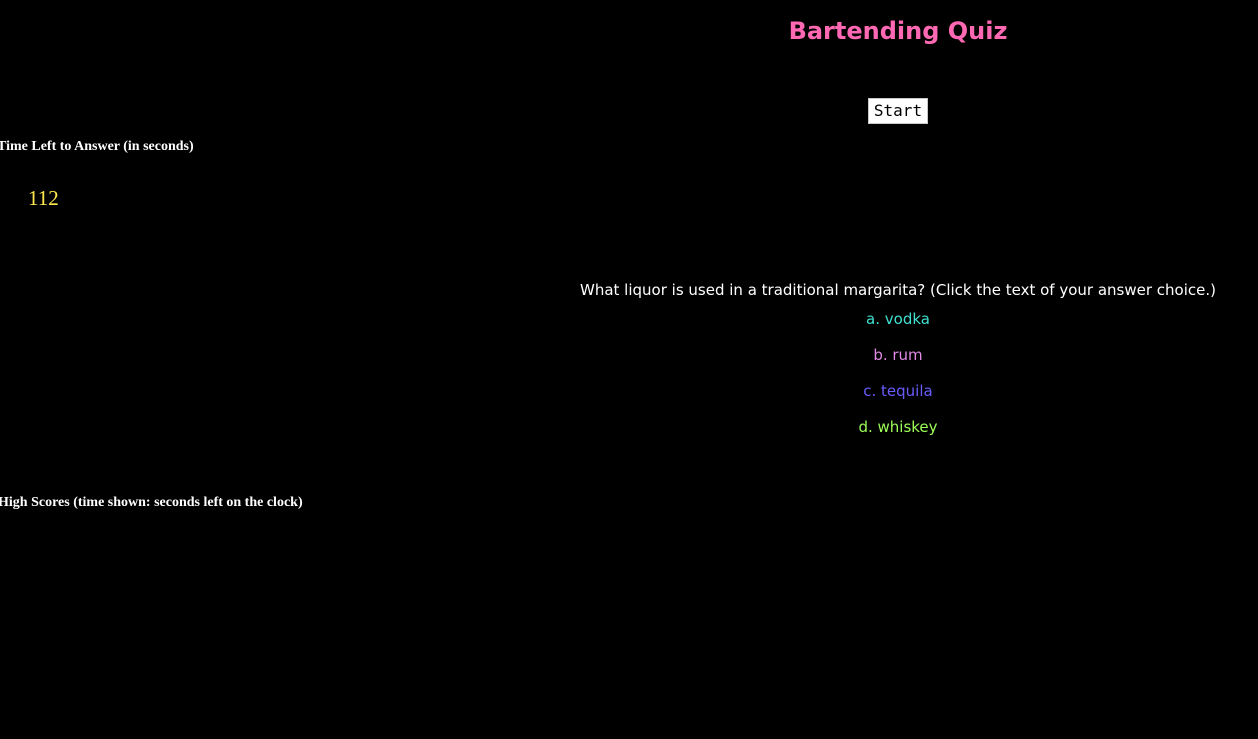  I want to click on timer-heading: Time Left to Answer (in seconds), so click(97, 146).